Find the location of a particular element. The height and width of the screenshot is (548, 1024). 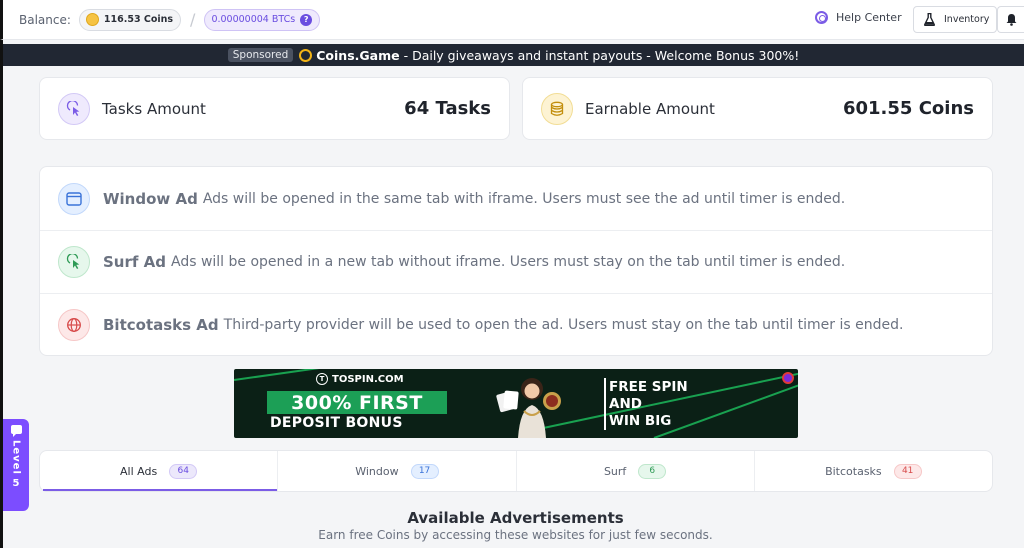

inventory-button: Inventory is located at coordinates (955, 19).